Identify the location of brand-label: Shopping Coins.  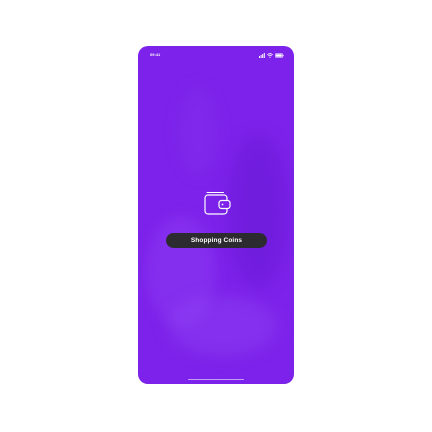
(216, 240).